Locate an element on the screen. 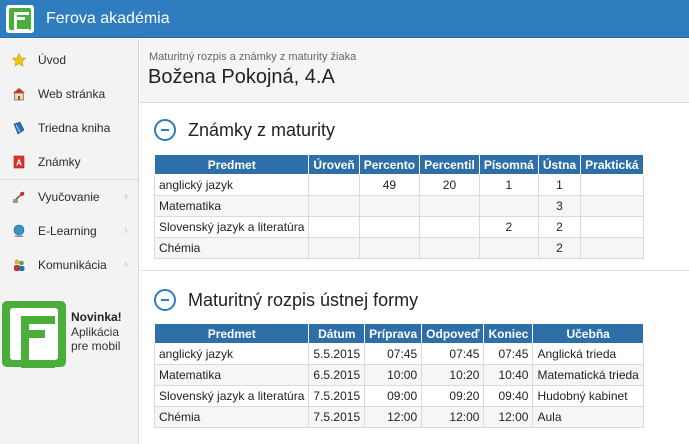 The width and height of the screenshot is (689, 444). column-header: Koniec is located at coordinates (508, 333).